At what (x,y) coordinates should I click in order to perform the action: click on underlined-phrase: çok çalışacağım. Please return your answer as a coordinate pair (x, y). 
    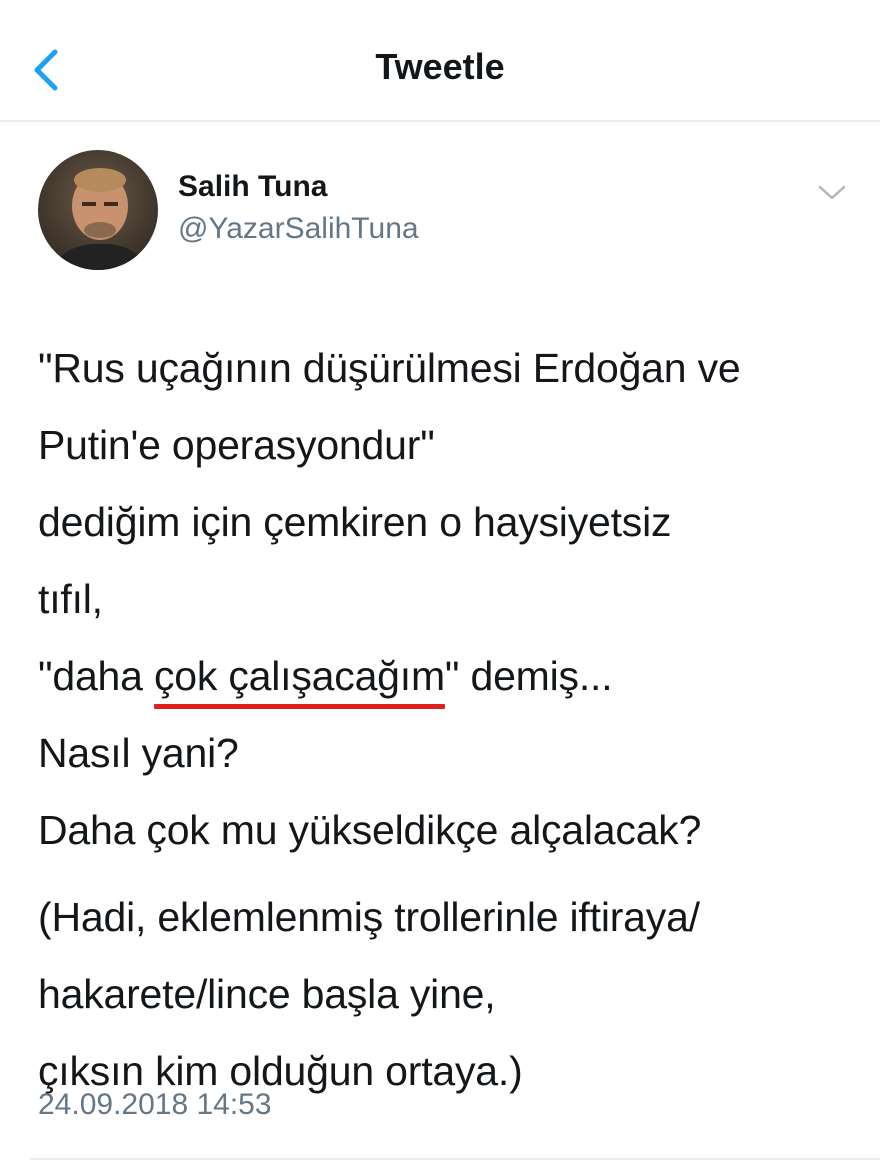
    Looking at the image, I should click on (299, 676).